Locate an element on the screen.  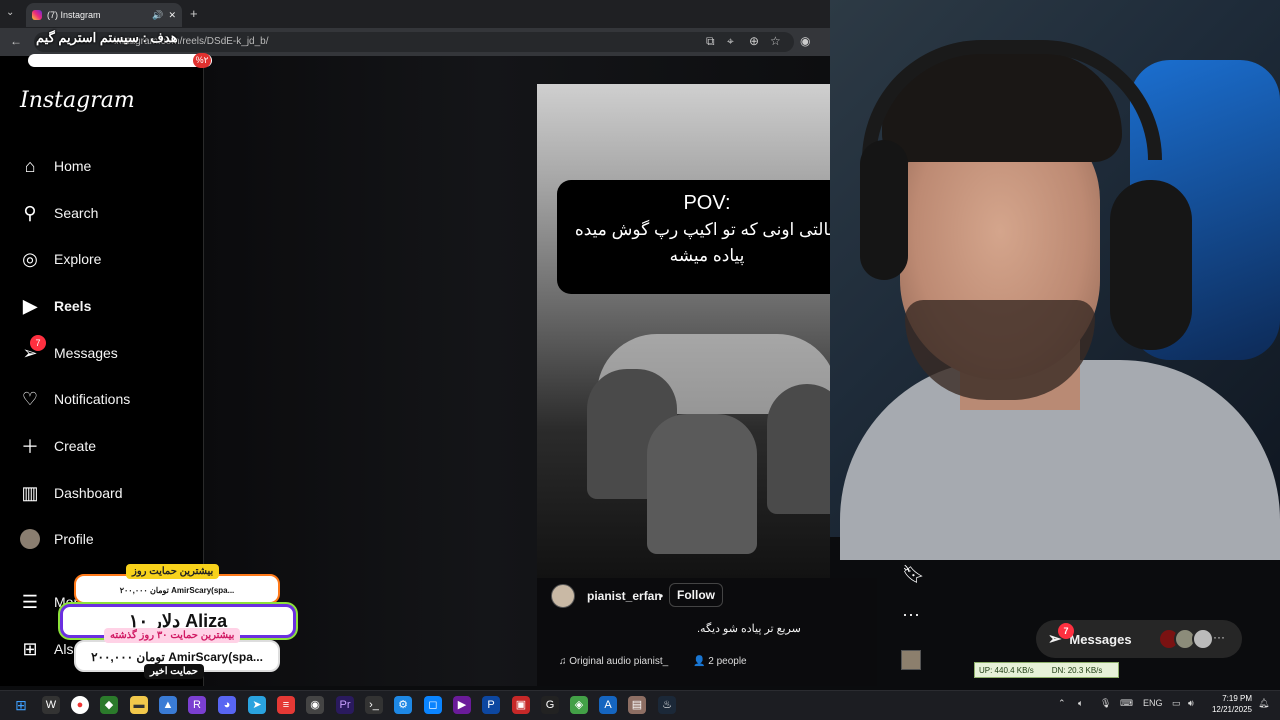
app-p-icon: P is located at coordinates (491, 705).